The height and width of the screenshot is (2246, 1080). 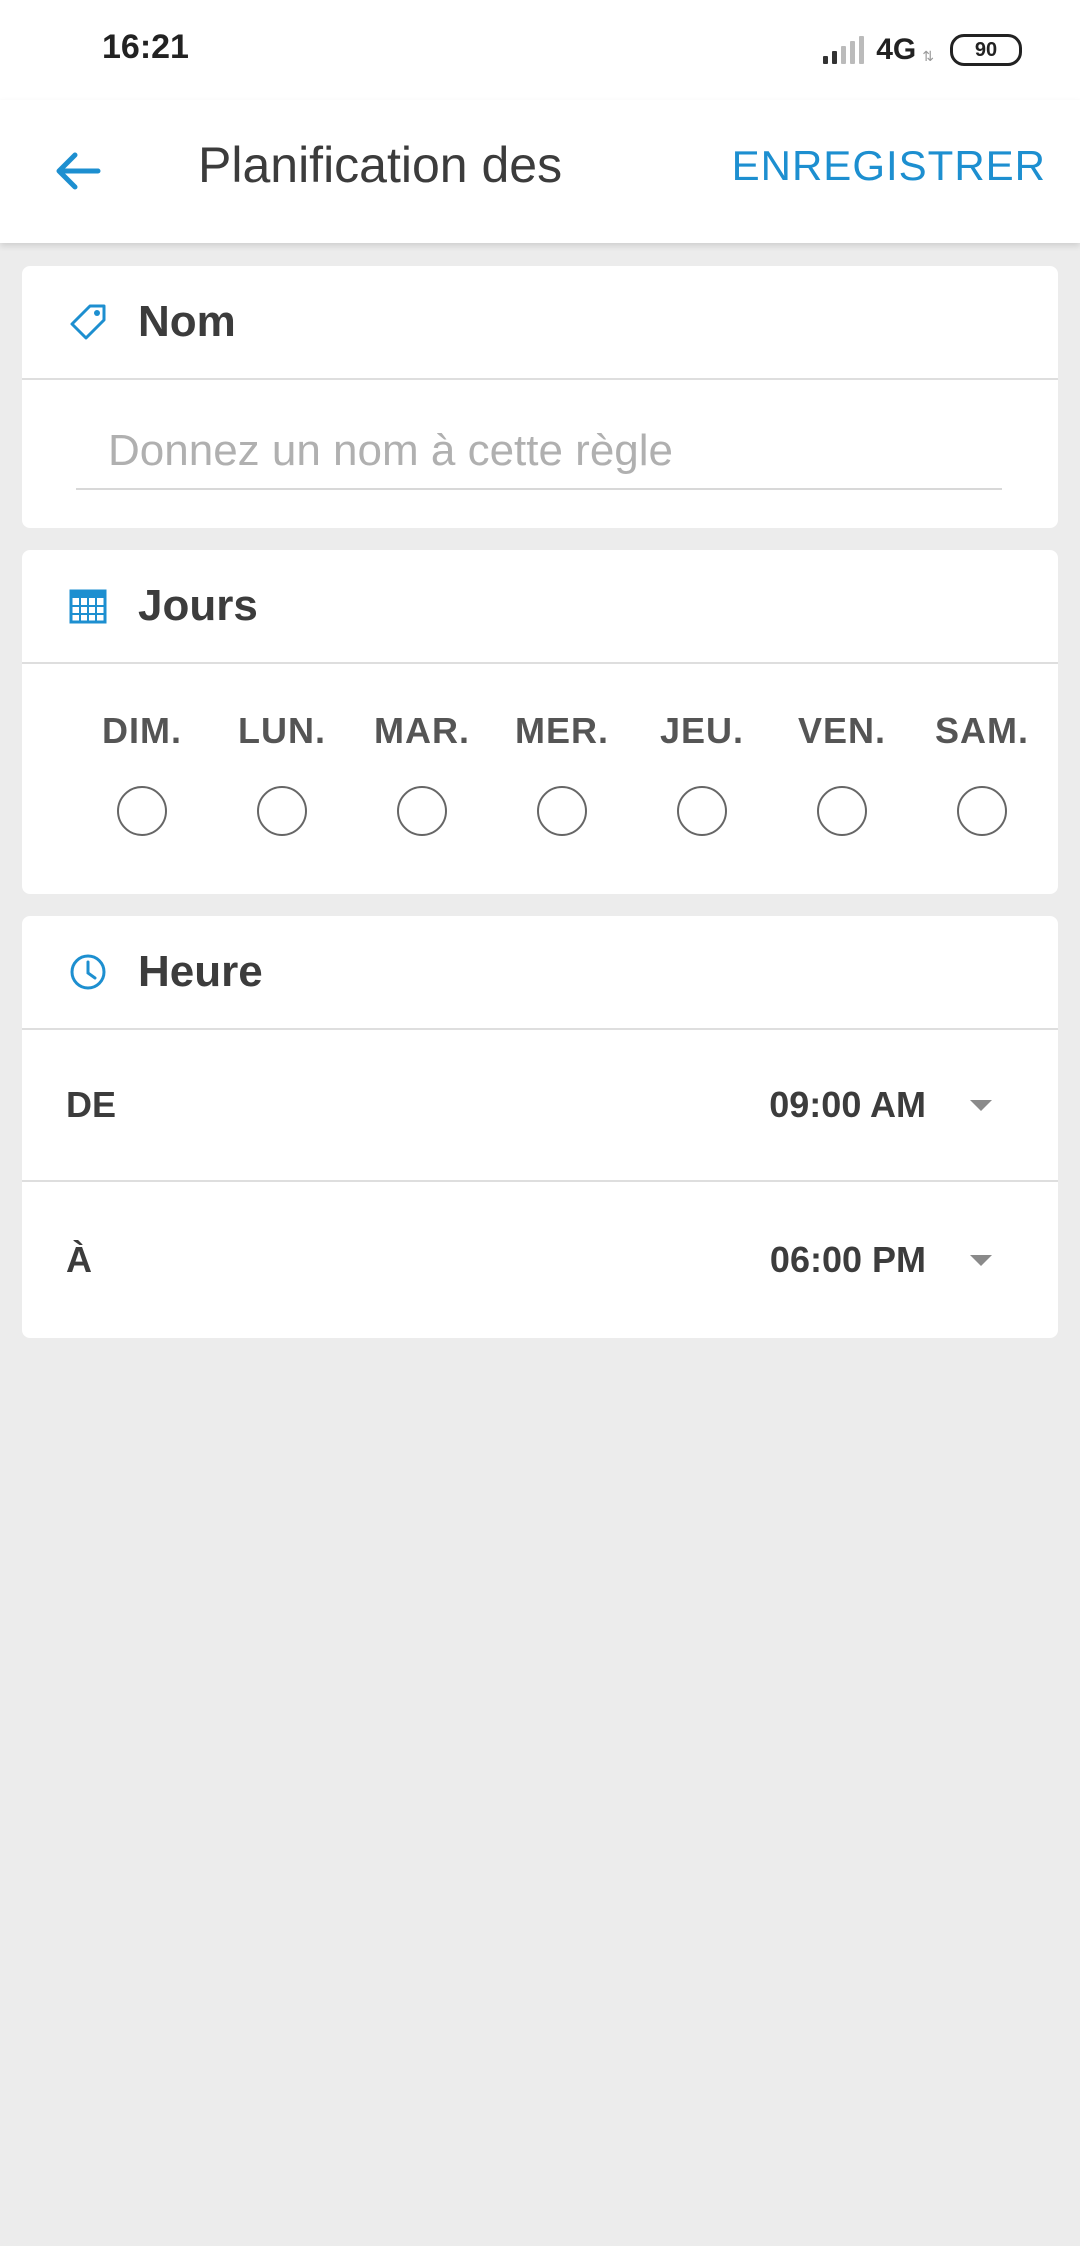 What do you see at coordinates (391, 450) in the screenshot?
I see `rule-name-placeholder: Donnez un nom à cette règle` at bounding box center [391, 450].